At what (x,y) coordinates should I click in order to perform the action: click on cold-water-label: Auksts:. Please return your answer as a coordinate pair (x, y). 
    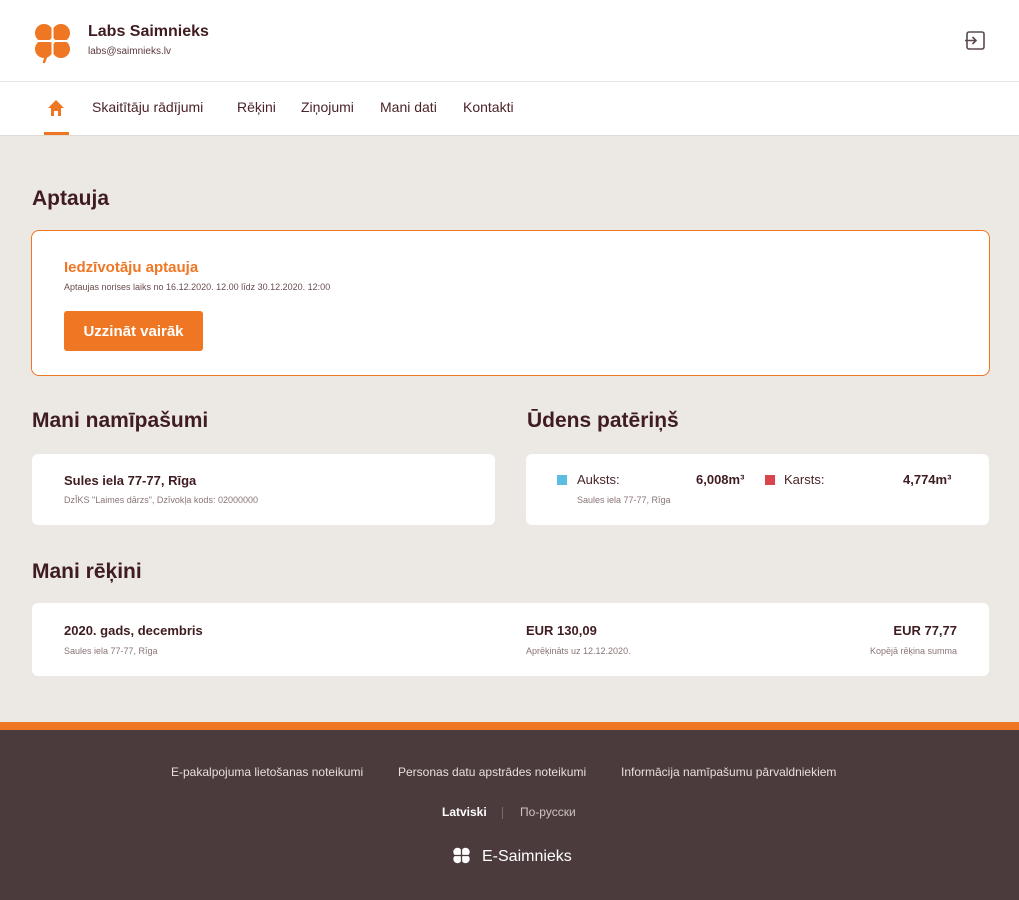
    Looking at the image, I should click on (598, 479).